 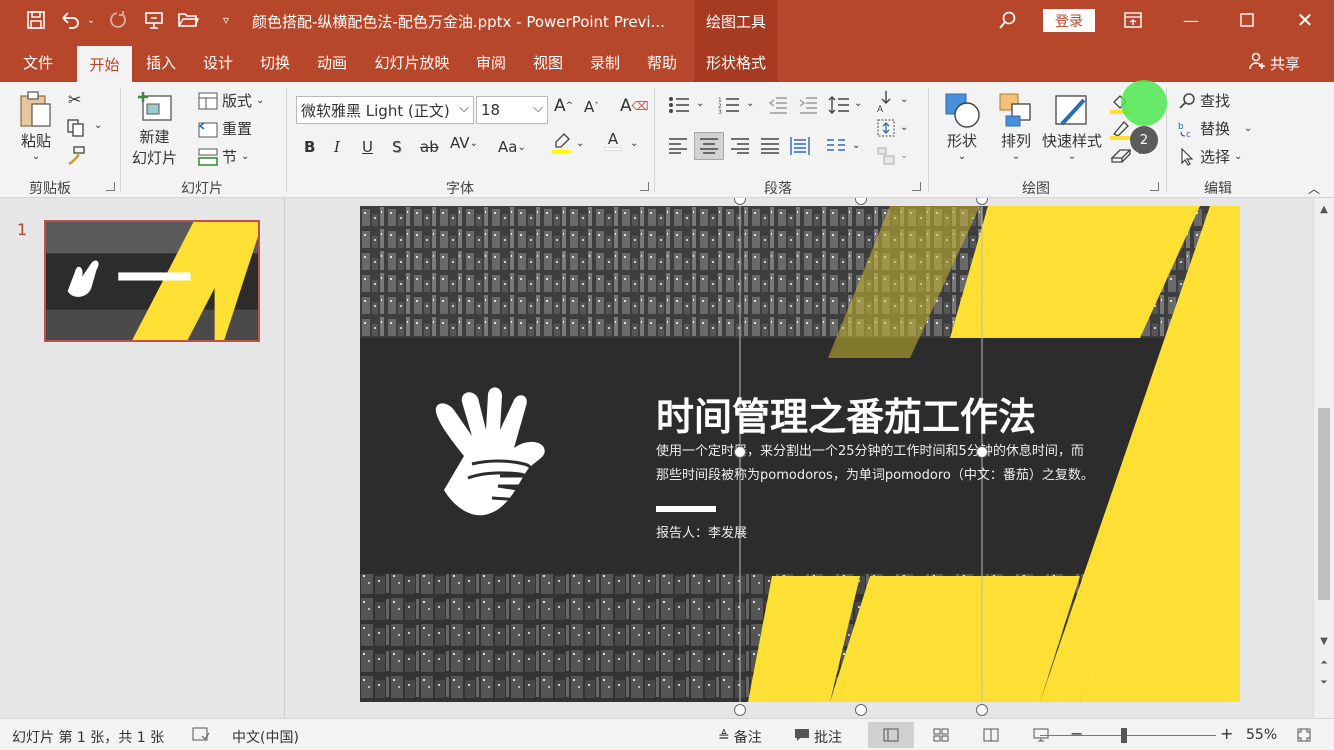 I want to click on tab-animations: 动画, so click(x=332, y=62).